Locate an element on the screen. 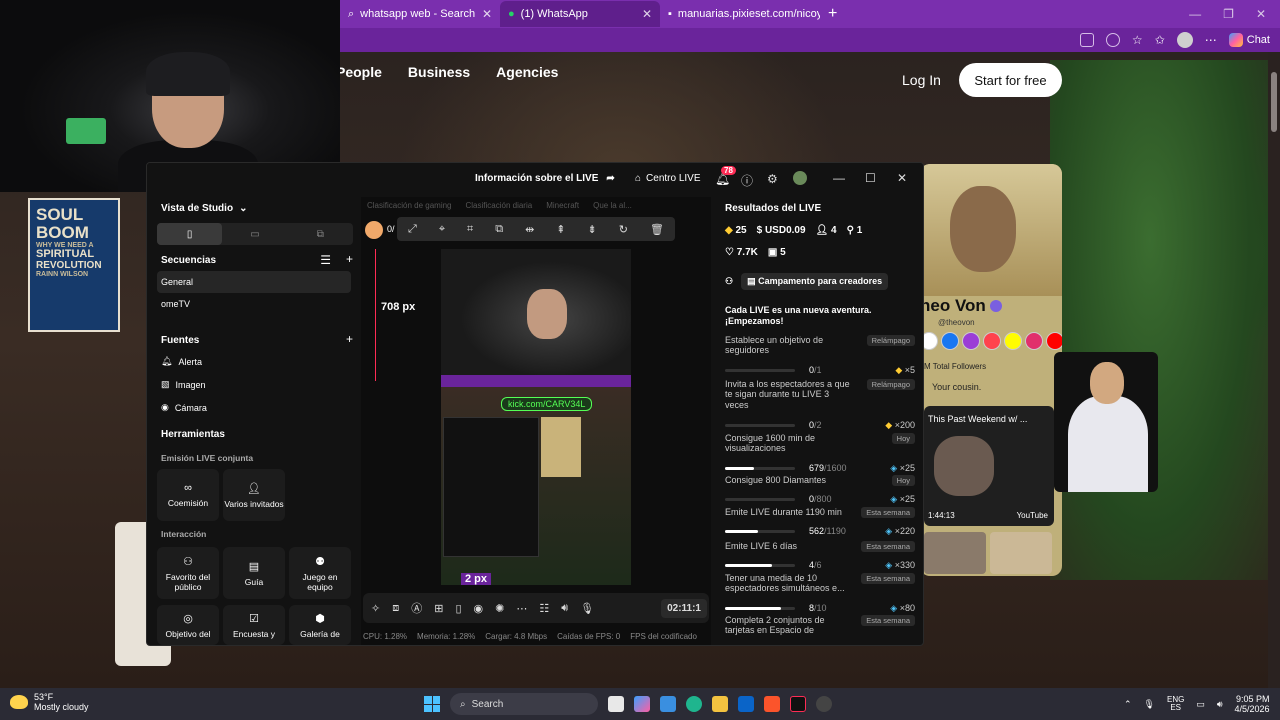  tab-pixieset: ▪ manuarias.pixieset.com/nicoysant ✕ is located at coordinates (740, 14).